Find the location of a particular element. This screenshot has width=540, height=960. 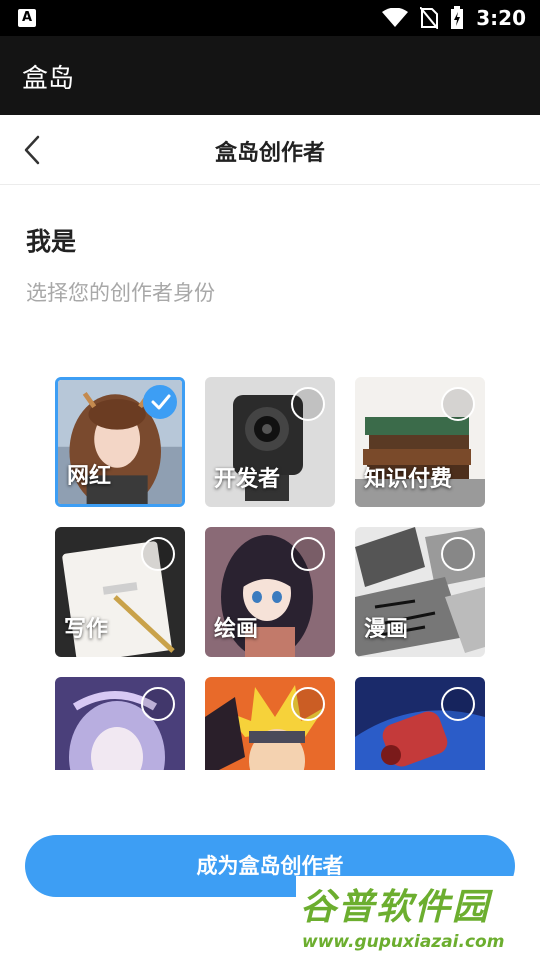

identity-card-writing: 写作 is located at coordinates (120, 592).